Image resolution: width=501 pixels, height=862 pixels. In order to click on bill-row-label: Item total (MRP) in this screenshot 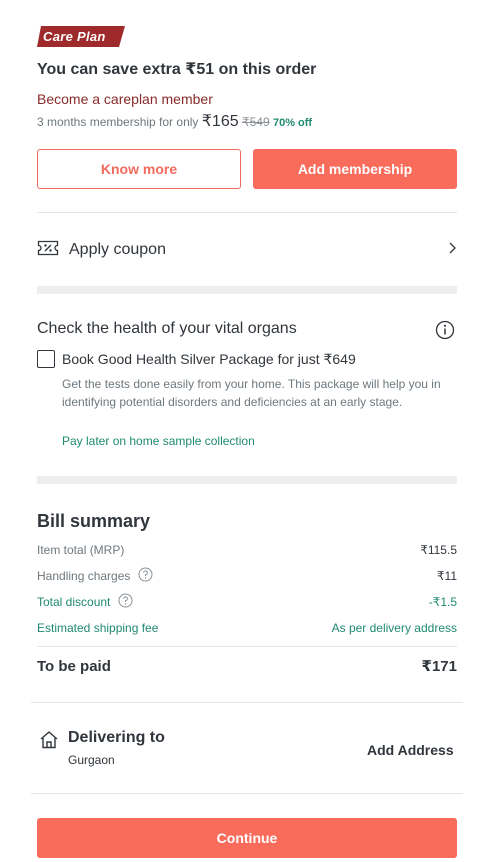, I will do `click(81, 550)`.